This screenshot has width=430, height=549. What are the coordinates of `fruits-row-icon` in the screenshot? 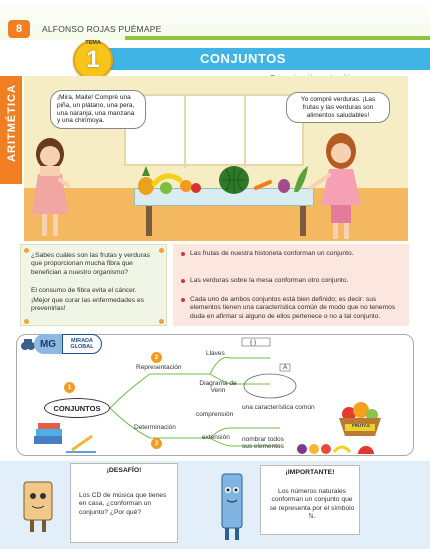 It's located at (335, 449).